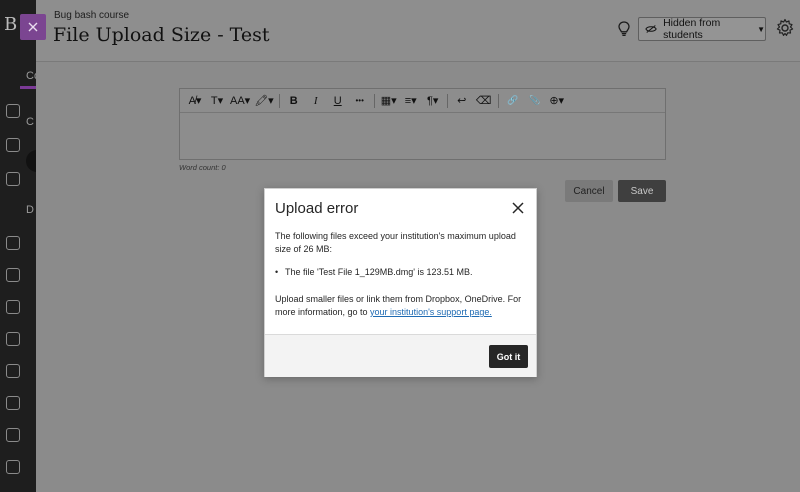 The image size is (800, 492). Describe the element at coordinates (651, 29) in the screenshot. I see `eye-slash-icon` at that location.